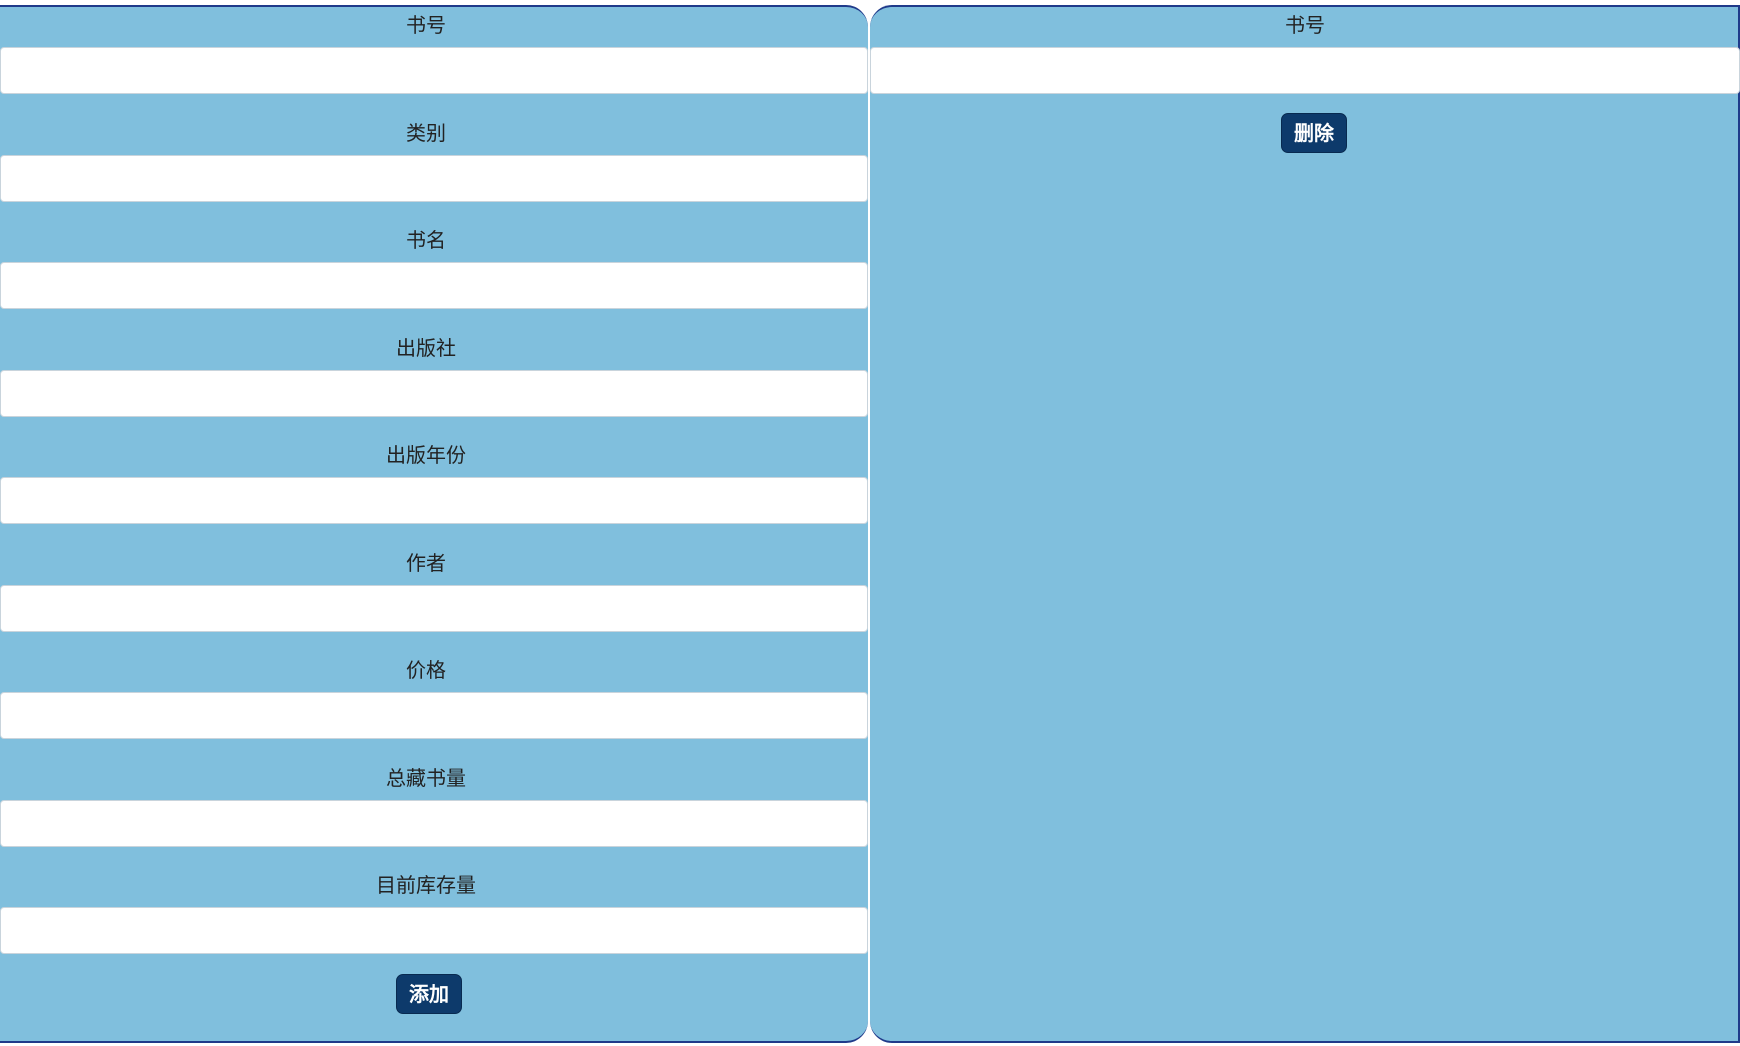 The height and width of the screenshot is (1046, 1740). I want to click on delete-book-id-label: 书号, so click(1305, 25).